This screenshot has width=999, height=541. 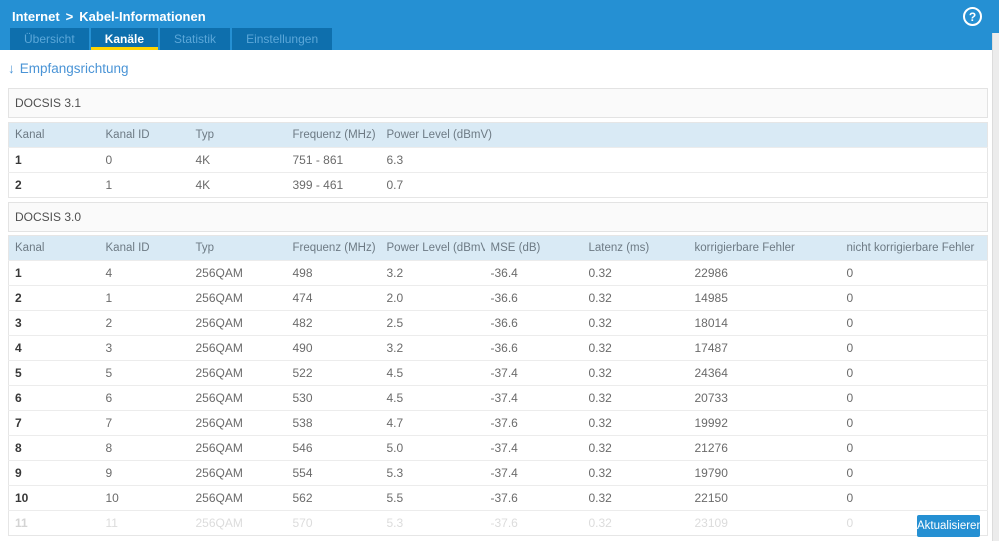 What do you see at coordinates (432, 373) in the screenshot?
I see `table-cell: 4.5` at bounding box center [432, 373].